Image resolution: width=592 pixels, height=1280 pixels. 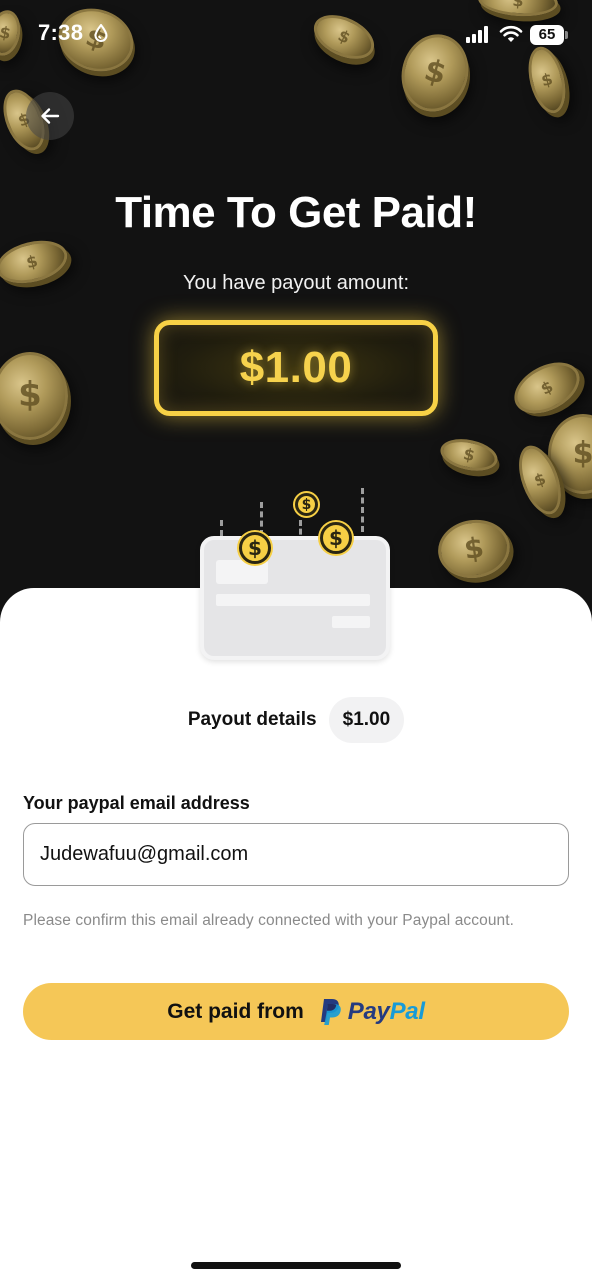 What do you see at coordinates (136, 803) in the screenshot?
I see `email-label: Your paypal email address` at bounding box center [136, 803].